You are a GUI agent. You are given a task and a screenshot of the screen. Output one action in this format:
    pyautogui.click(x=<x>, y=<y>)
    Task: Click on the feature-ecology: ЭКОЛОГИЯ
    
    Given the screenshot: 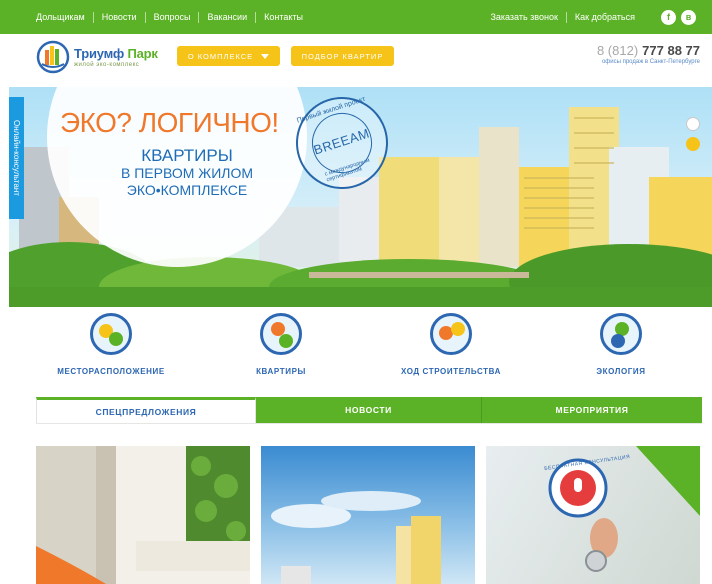 What is the action you would take?
    pyautogui.click(x=621, y=344)
    